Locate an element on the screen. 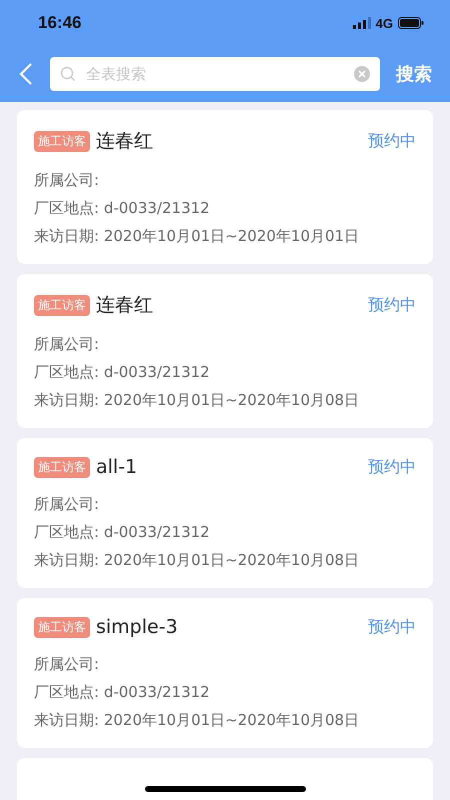 The width and height of the screenshot is (450, 800). battery-icon is located at coordinates (411, 23).